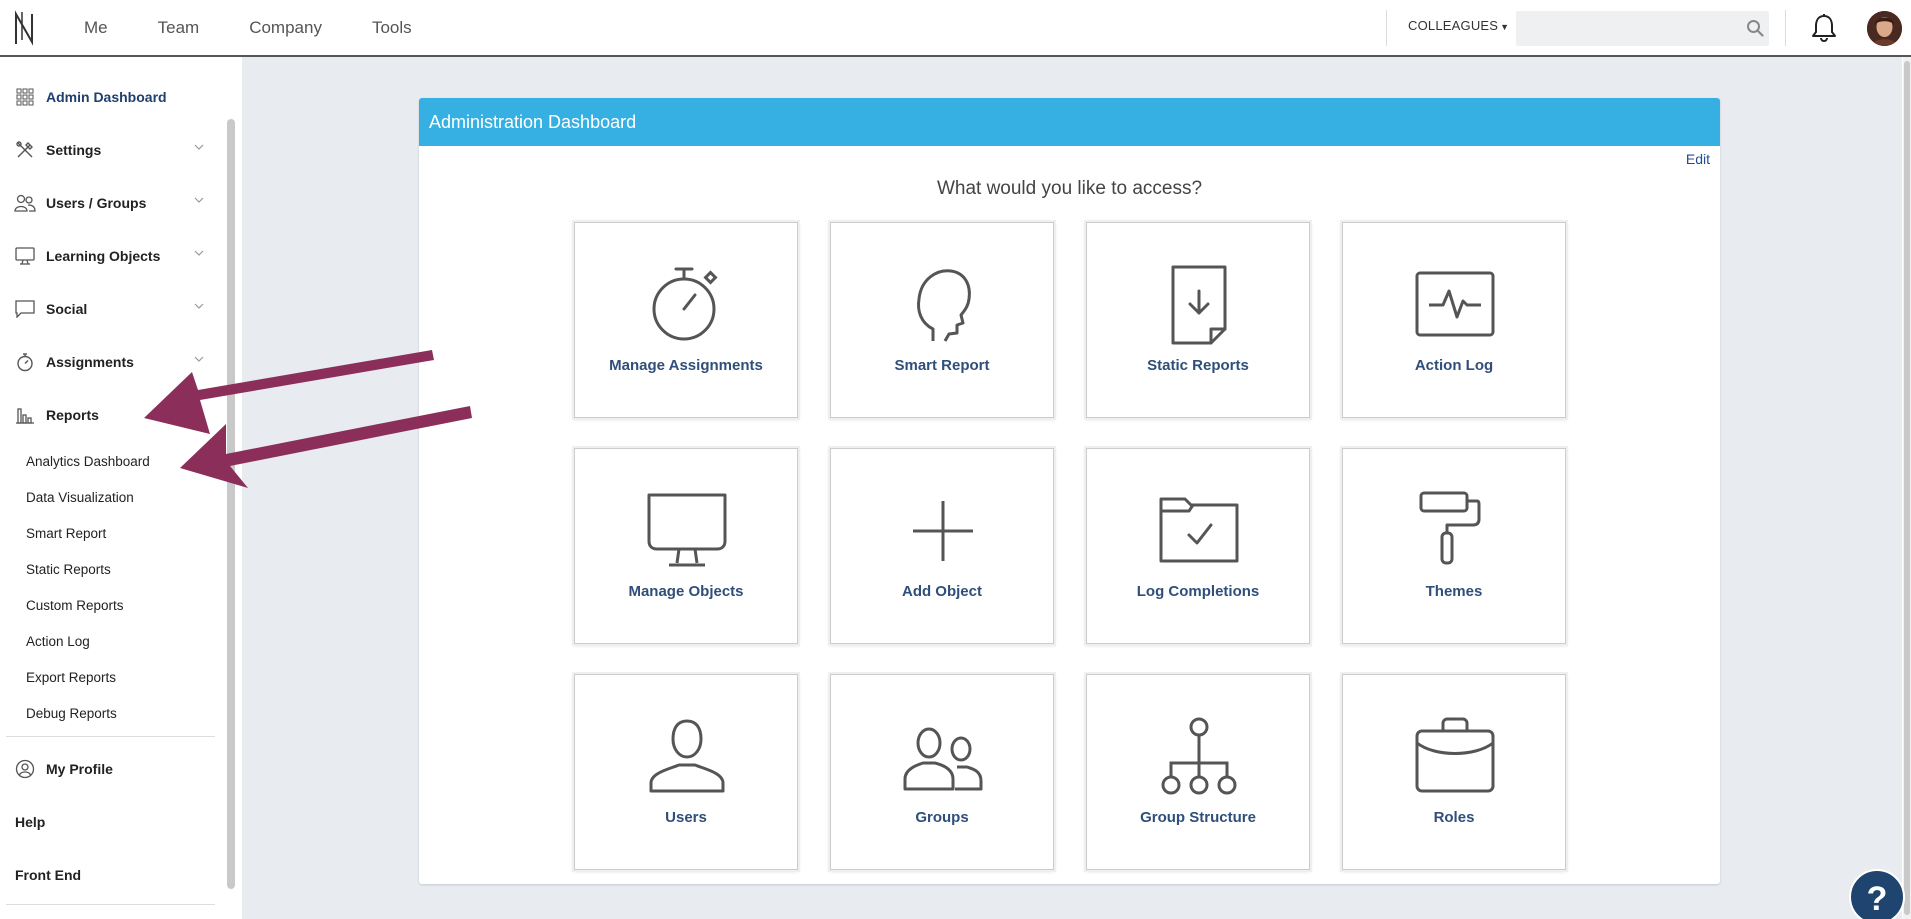 This screenshot has width=1911, height=919. I want to click on grid-icon, so click(25, 97).